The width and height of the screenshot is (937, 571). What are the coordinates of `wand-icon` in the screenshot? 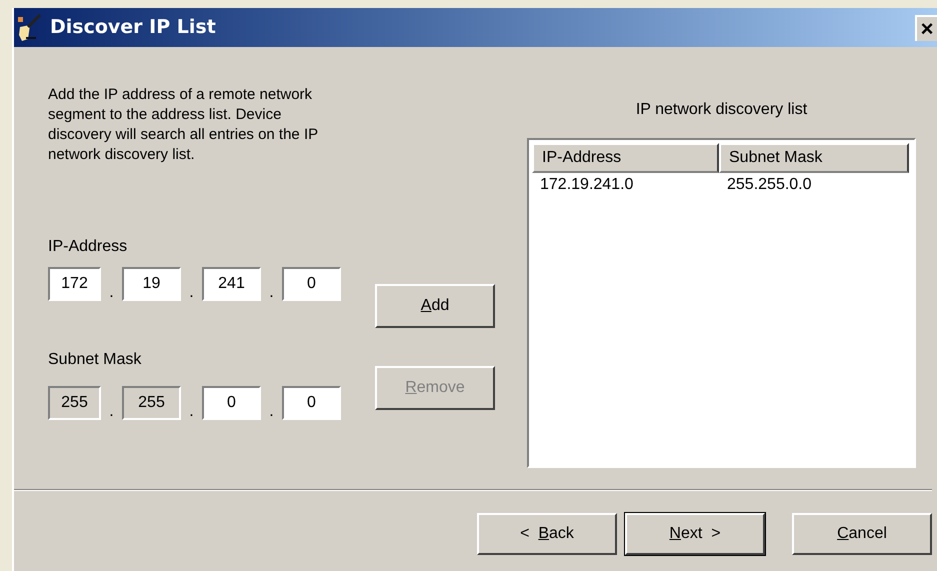 It's located at (30, 27).